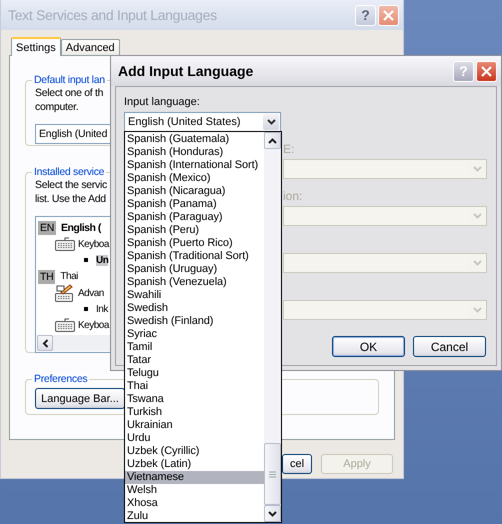 Image resolution: width=502 pixels, height=524 pixels. Describe the element at coordinates (194, 386) in the screenshot. I see `list-item: Thai` at that location.